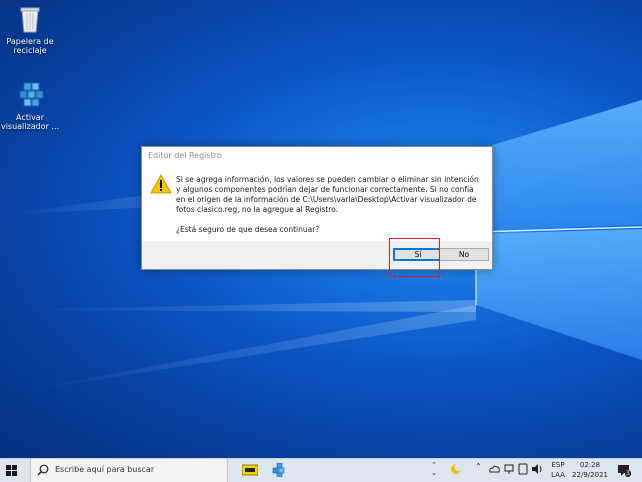 This screenshot has width=642, height=482. Describe the element at coordinates (464, 254) in the screenshot. I see `no-button: No` at that location.